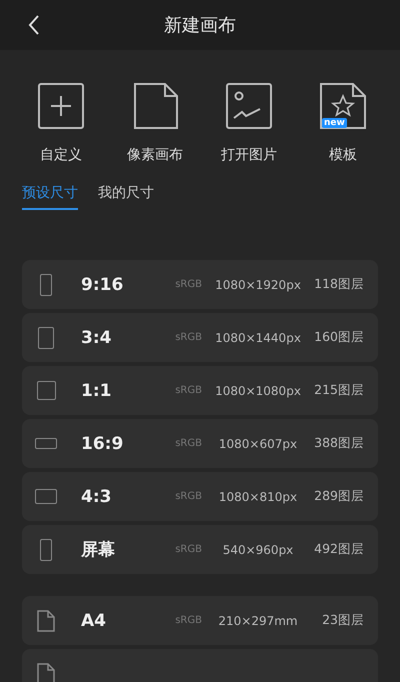 This screenshot has height=682, width=400. What do you see at coordinates (249, 106) in the screenshot?
I see `image-icon` at bounding box center [249, 106].